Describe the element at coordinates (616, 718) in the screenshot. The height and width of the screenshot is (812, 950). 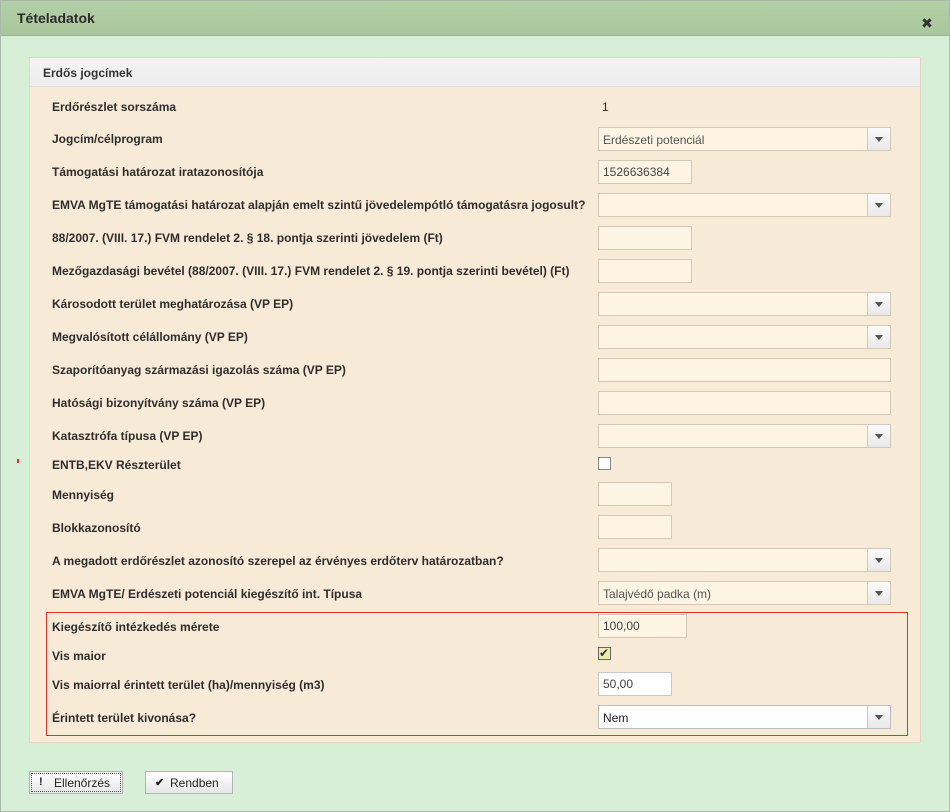
I see `area-withdrawal-select-value: Nem` at that location.